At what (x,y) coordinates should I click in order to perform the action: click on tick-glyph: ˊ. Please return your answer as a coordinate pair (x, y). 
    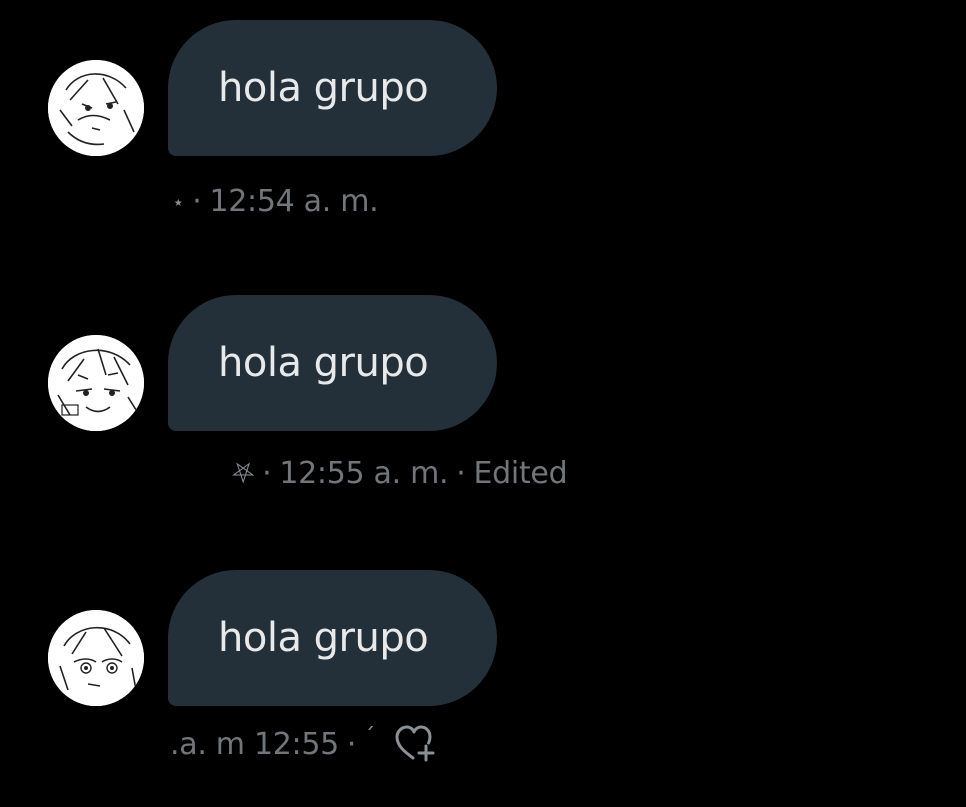
    Looking at the image, I should click on (369, 737).